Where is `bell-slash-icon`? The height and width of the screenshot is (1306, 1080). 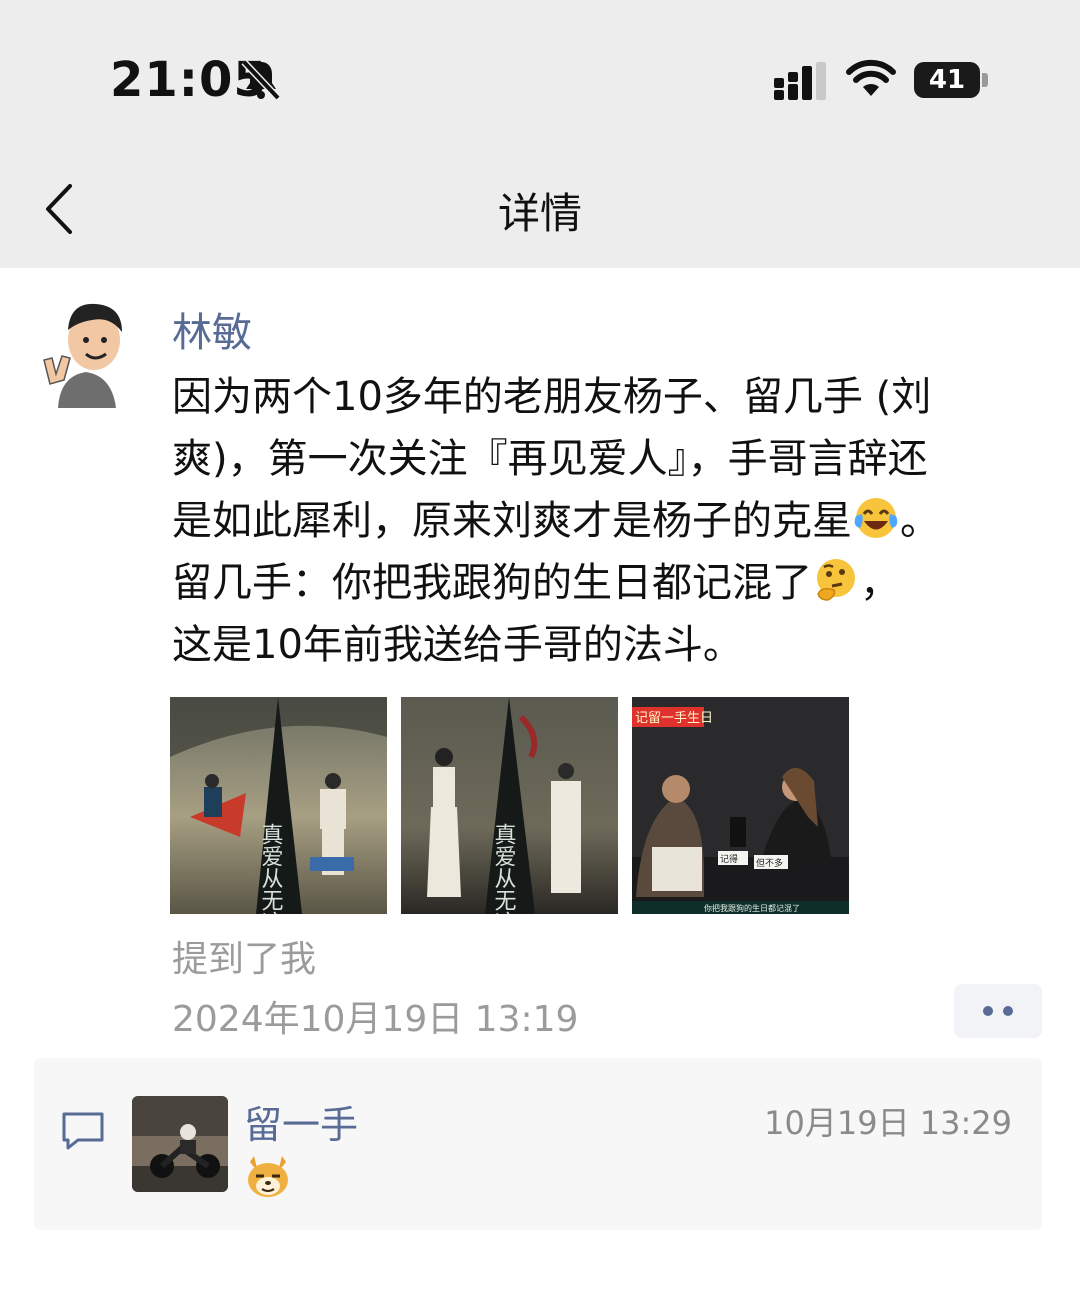
bell-slash-icon is located at coordinates (261, 80).